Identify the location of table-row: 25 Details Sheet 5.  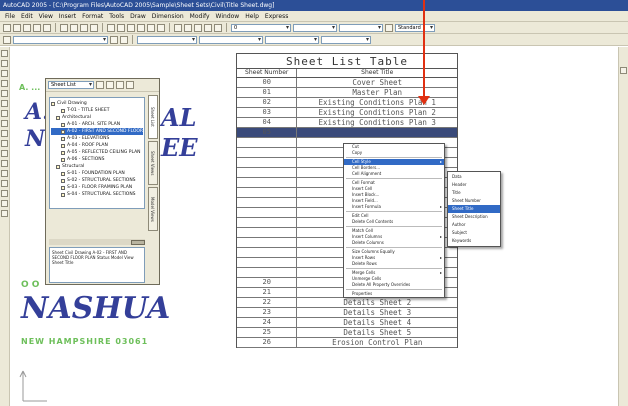
(347, 333).